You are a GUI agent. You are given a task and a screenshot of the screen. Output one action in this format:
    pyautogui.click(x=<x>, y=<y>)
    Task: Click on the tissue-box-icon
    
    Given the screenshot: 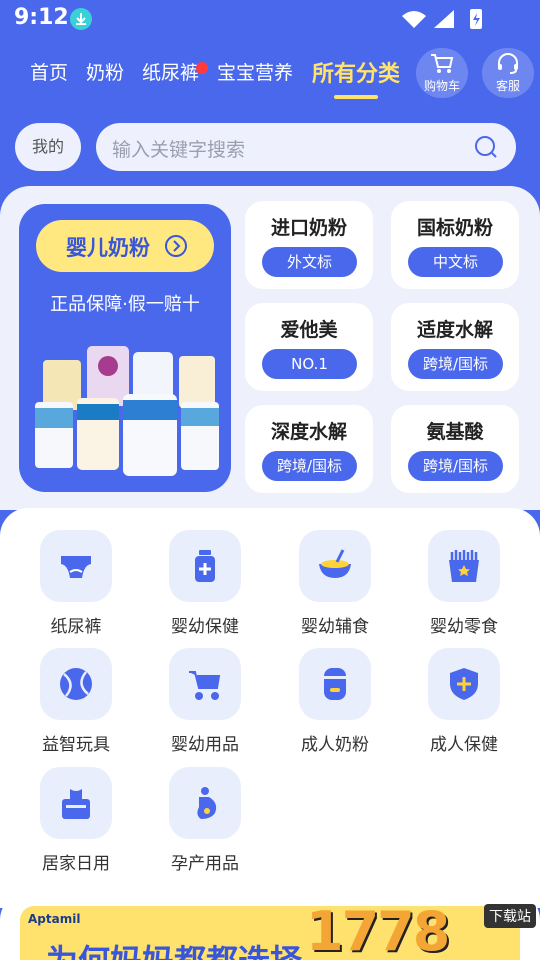 What is the action you would take?
    pyautogui.click(x=76, y=803)
    